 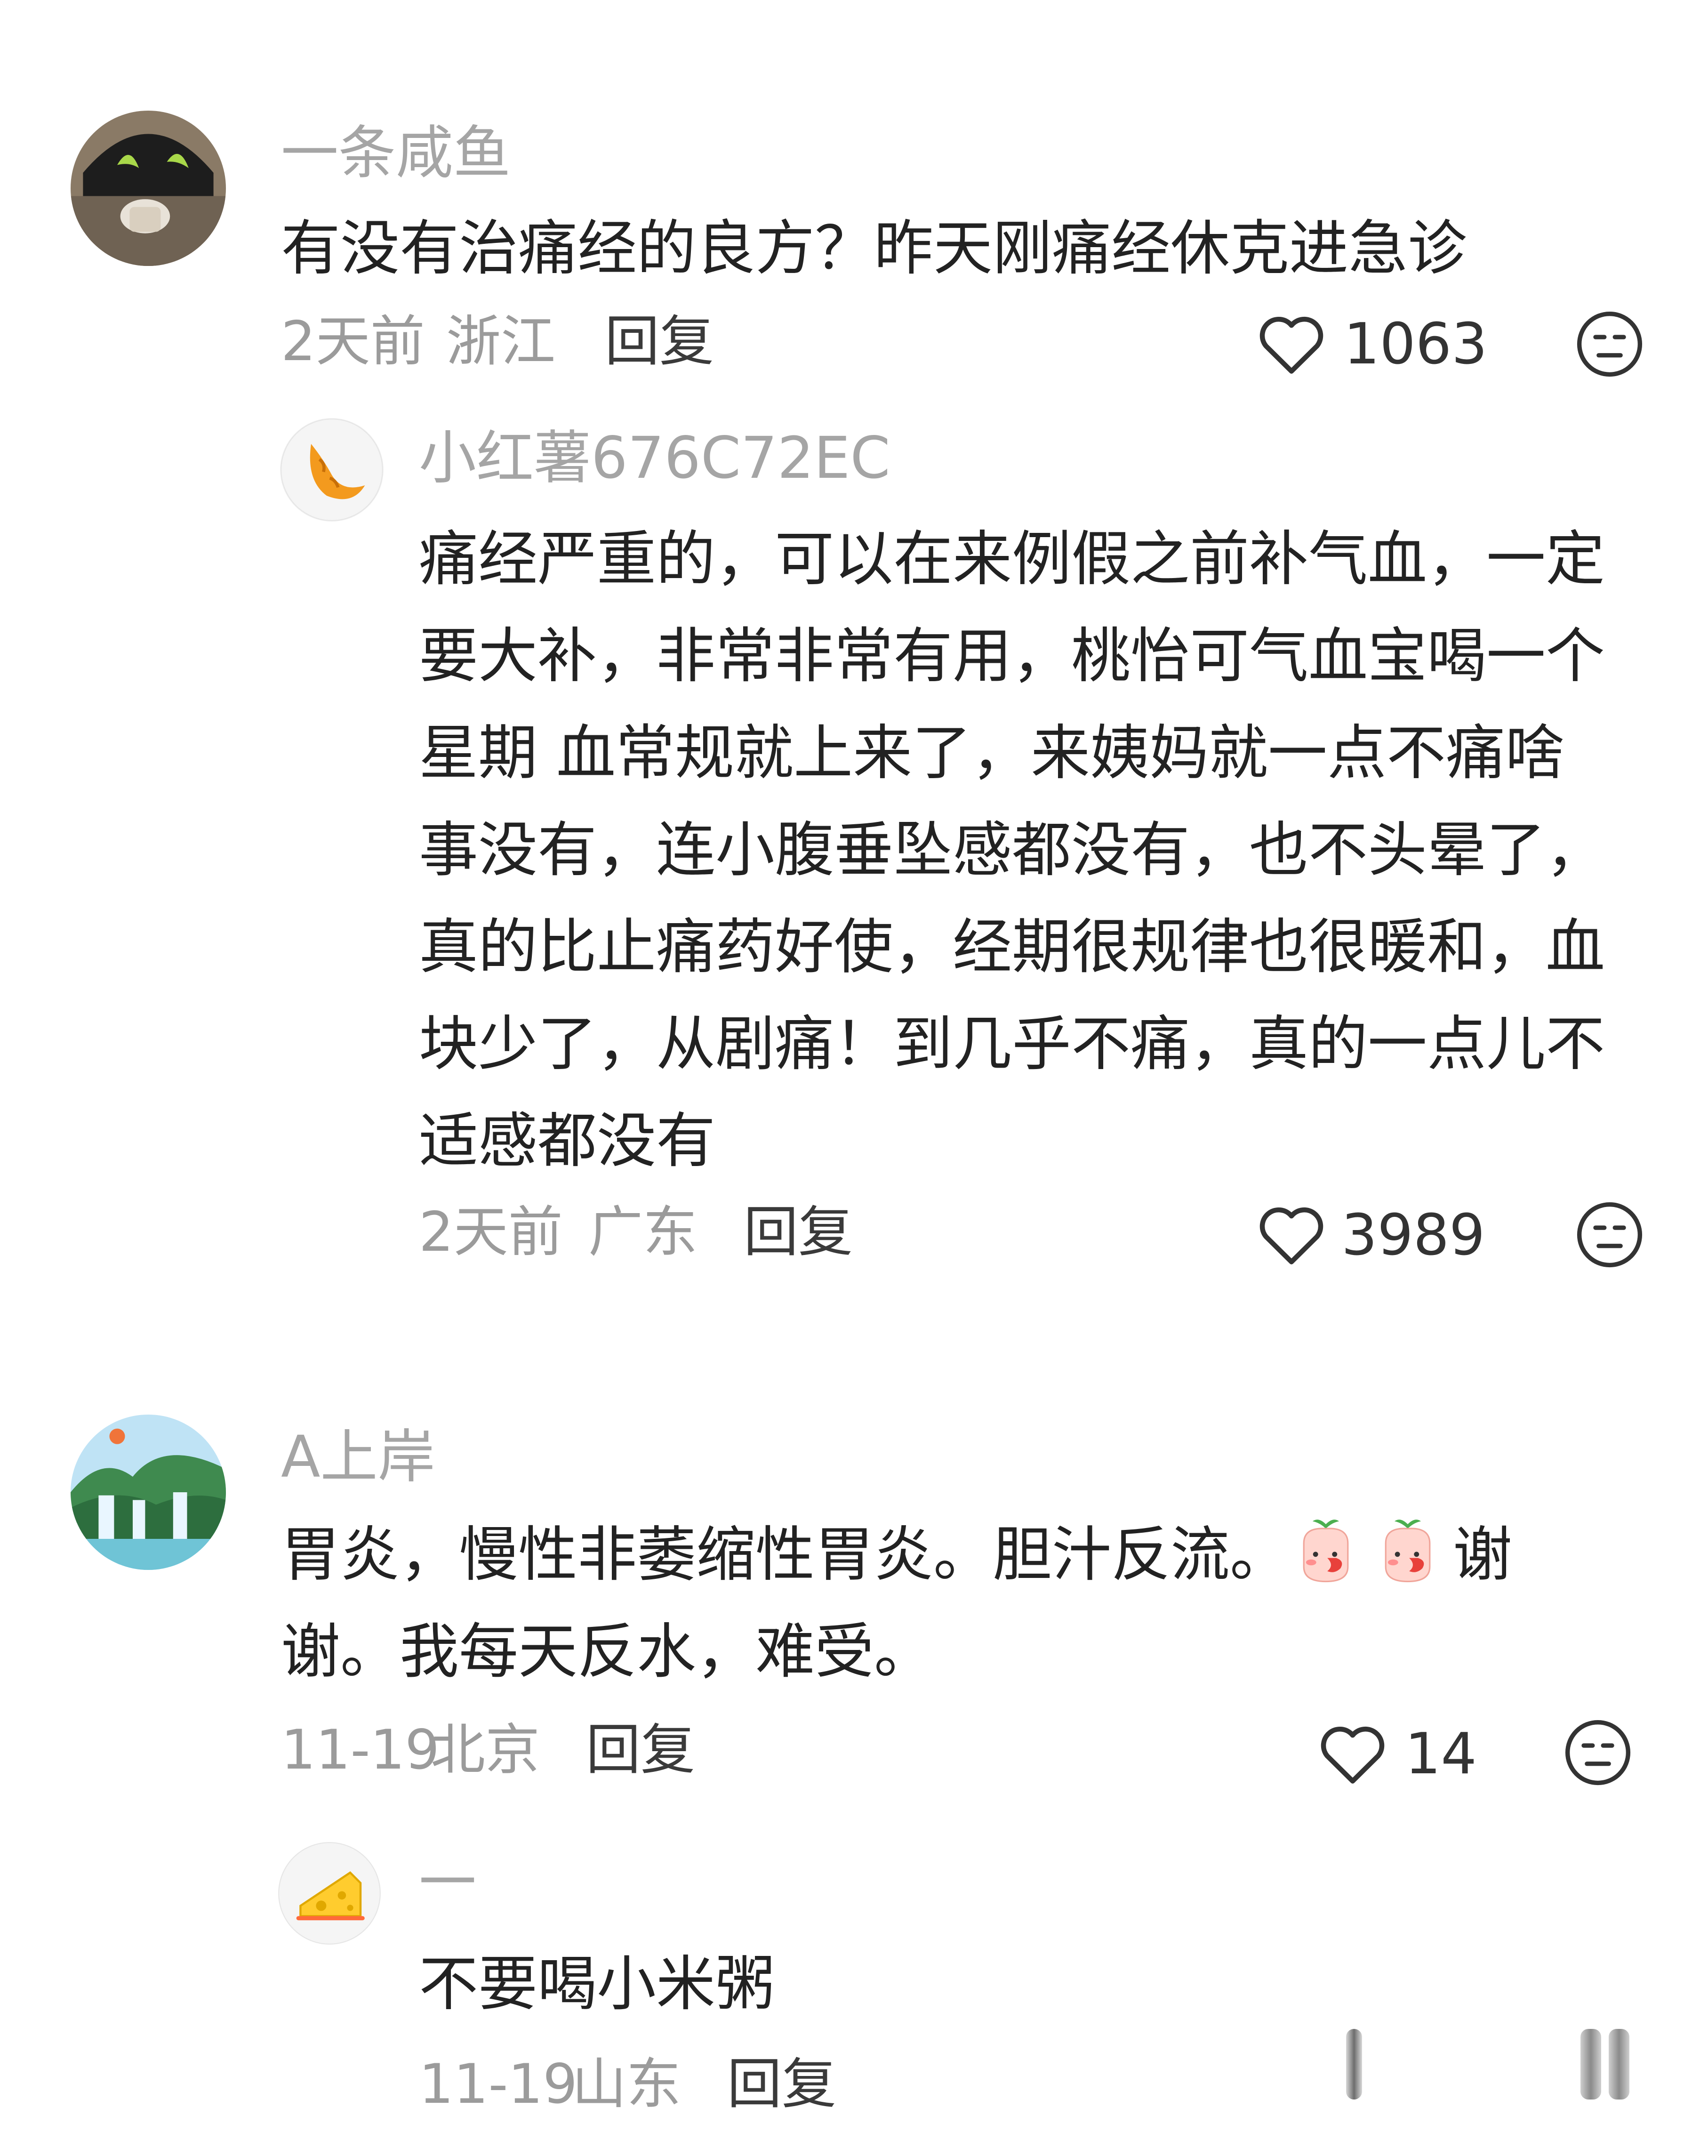 I want to click on comment-text: 有没有治痛经的良方？昨天刚痛经休克进急诊, so click(x=874, y=248).